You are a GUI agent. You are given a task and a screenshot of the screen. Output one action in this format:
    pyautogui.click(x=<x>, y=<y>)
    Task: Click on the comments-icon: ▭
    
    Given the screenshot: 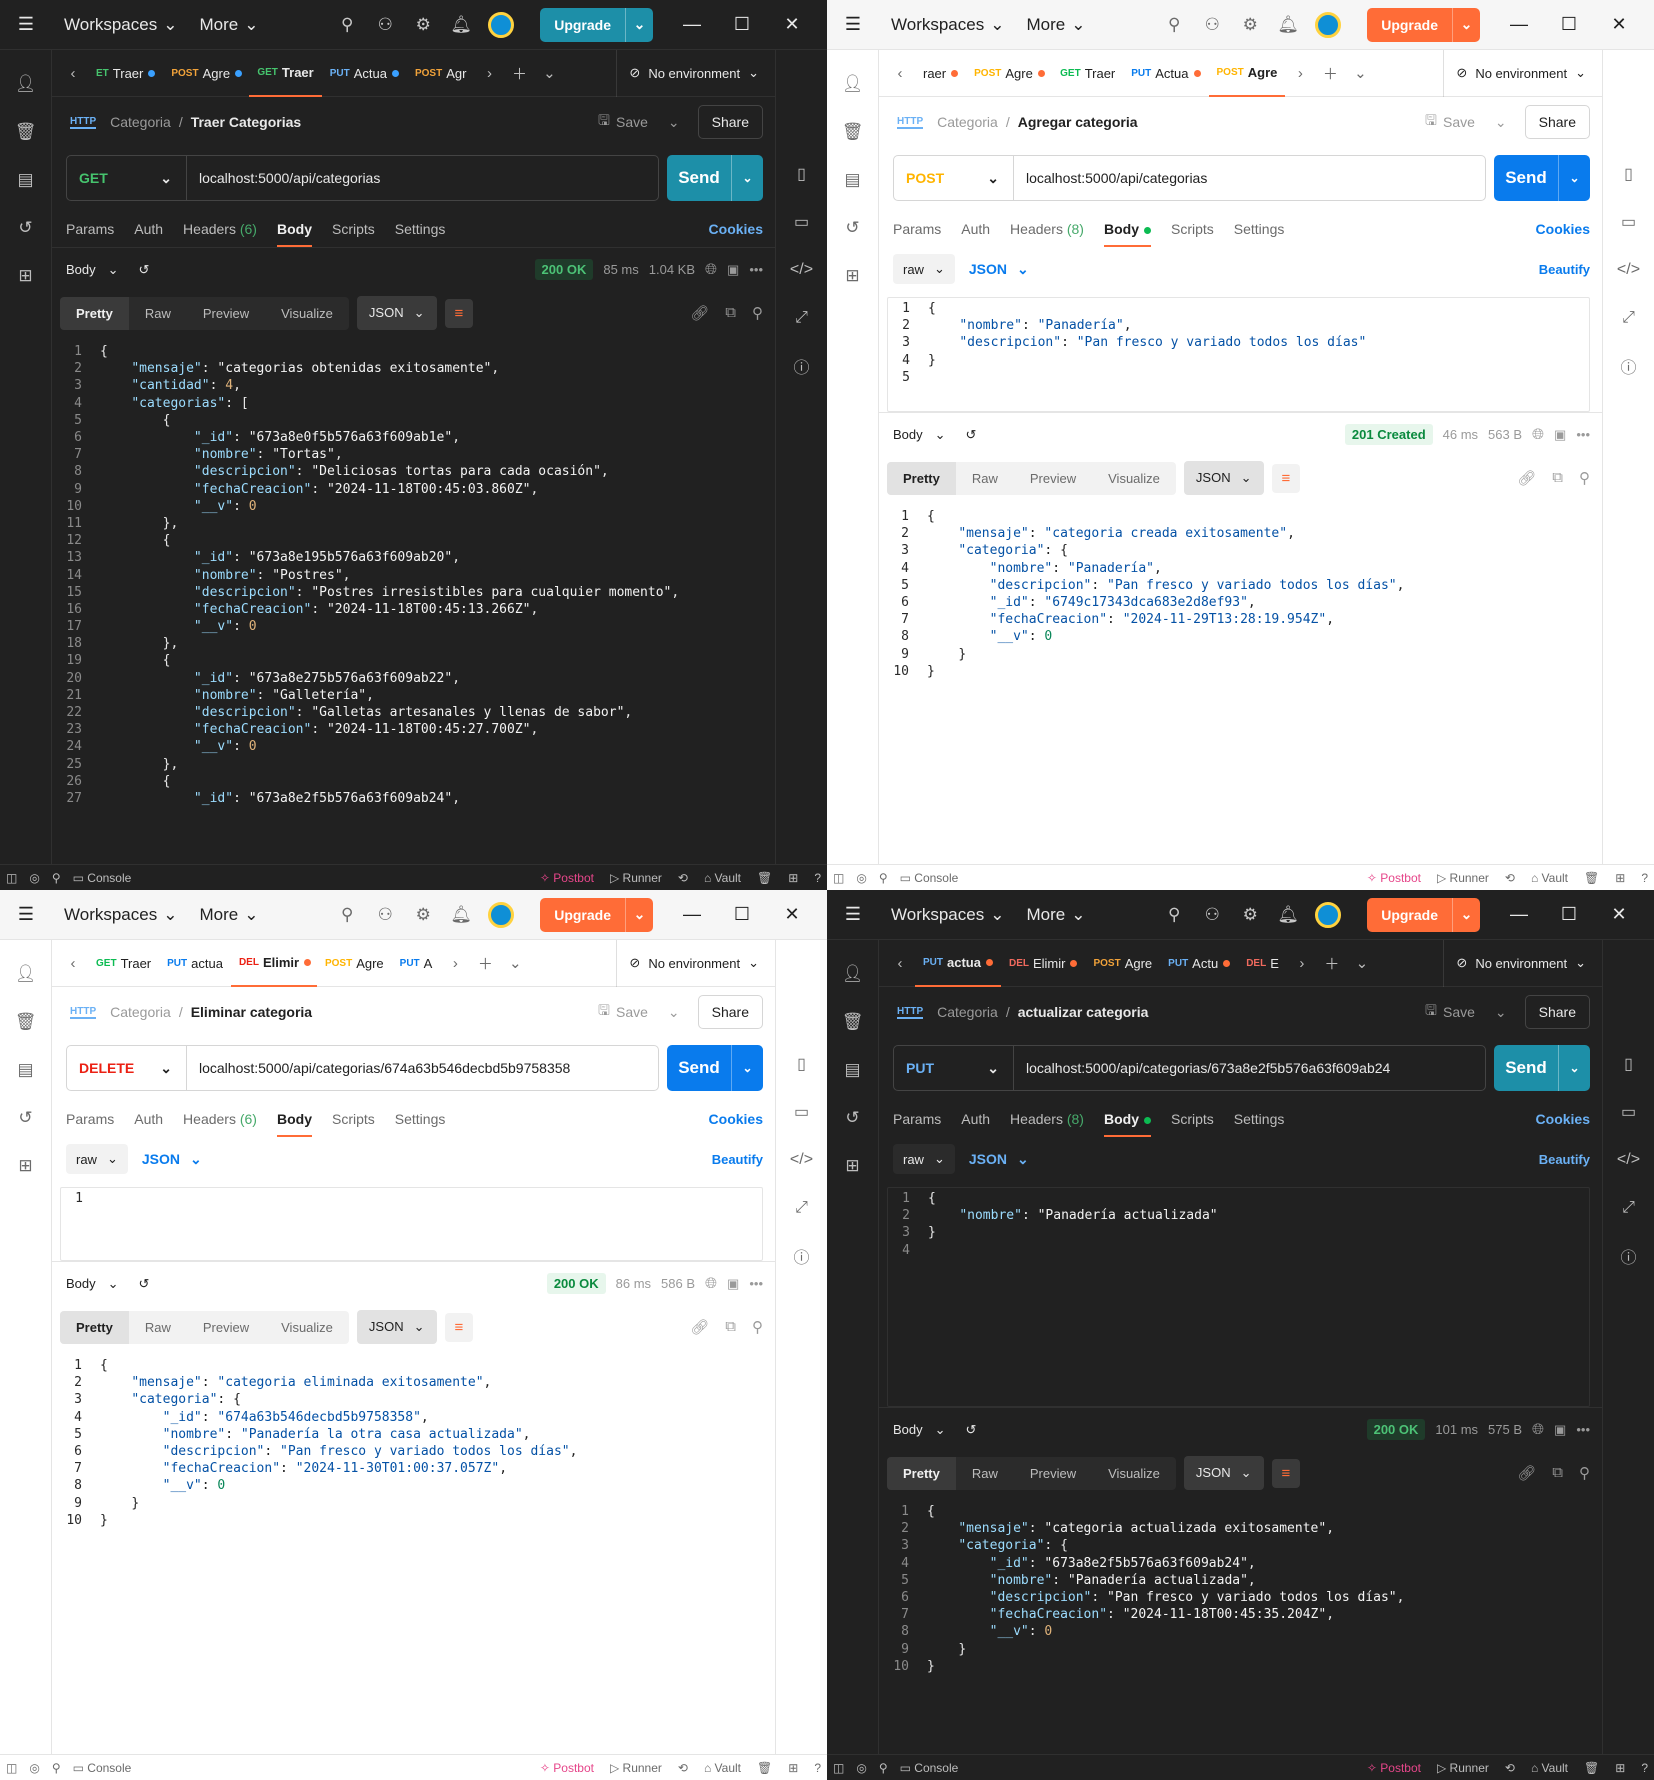 What is the action you would take?
    pyautogui.click(x=1628, y=222)
    